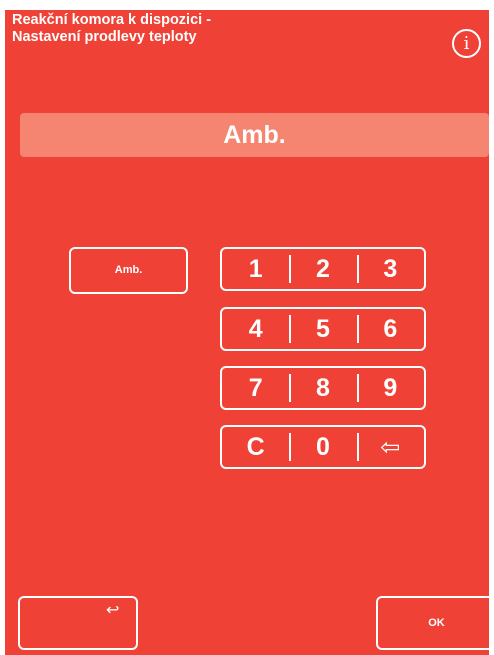  I want to click on backspace-icon: ⇦, so click(390, 447).